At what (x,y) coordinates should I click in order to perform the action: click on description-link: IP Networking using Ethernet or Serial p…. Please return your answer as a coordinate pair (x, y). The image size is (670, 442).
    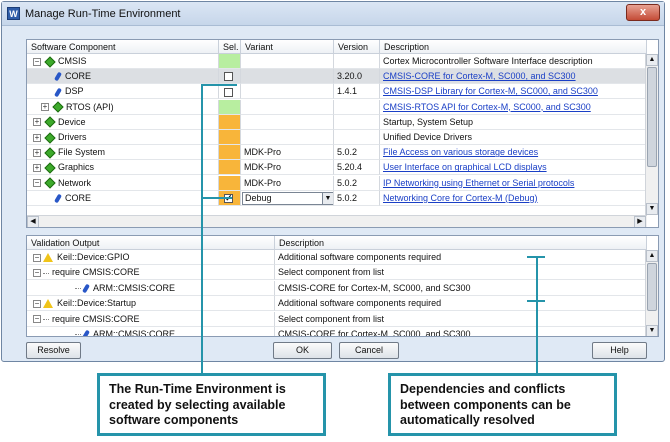
    Looking at the image, I should click on (478, 183).